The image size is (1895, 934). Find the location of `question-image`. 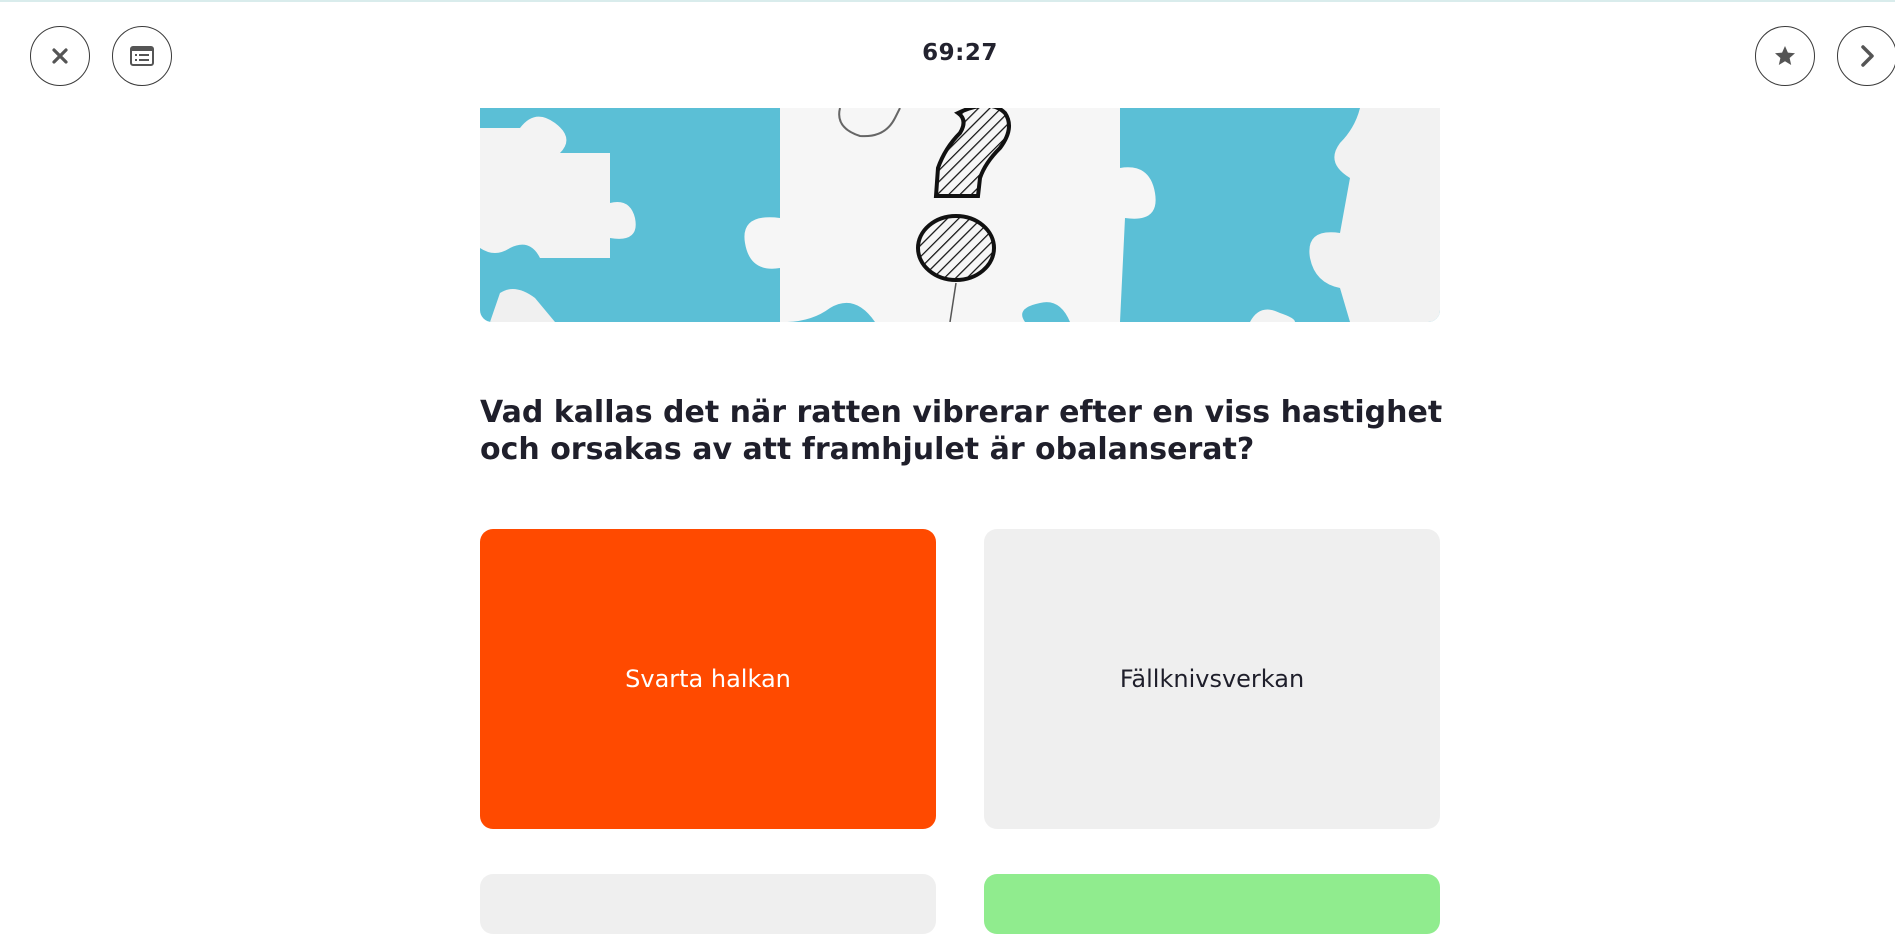

question-image is located at coordinates (960, 215).